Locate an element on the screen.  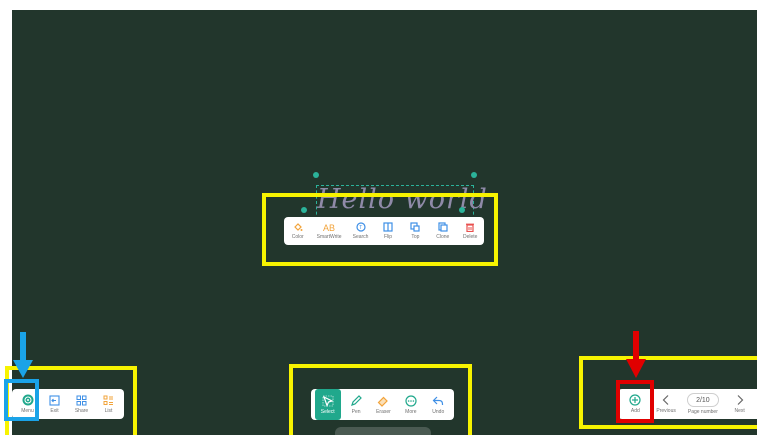
menu-button-highlight is located at coordinates (21, 400).